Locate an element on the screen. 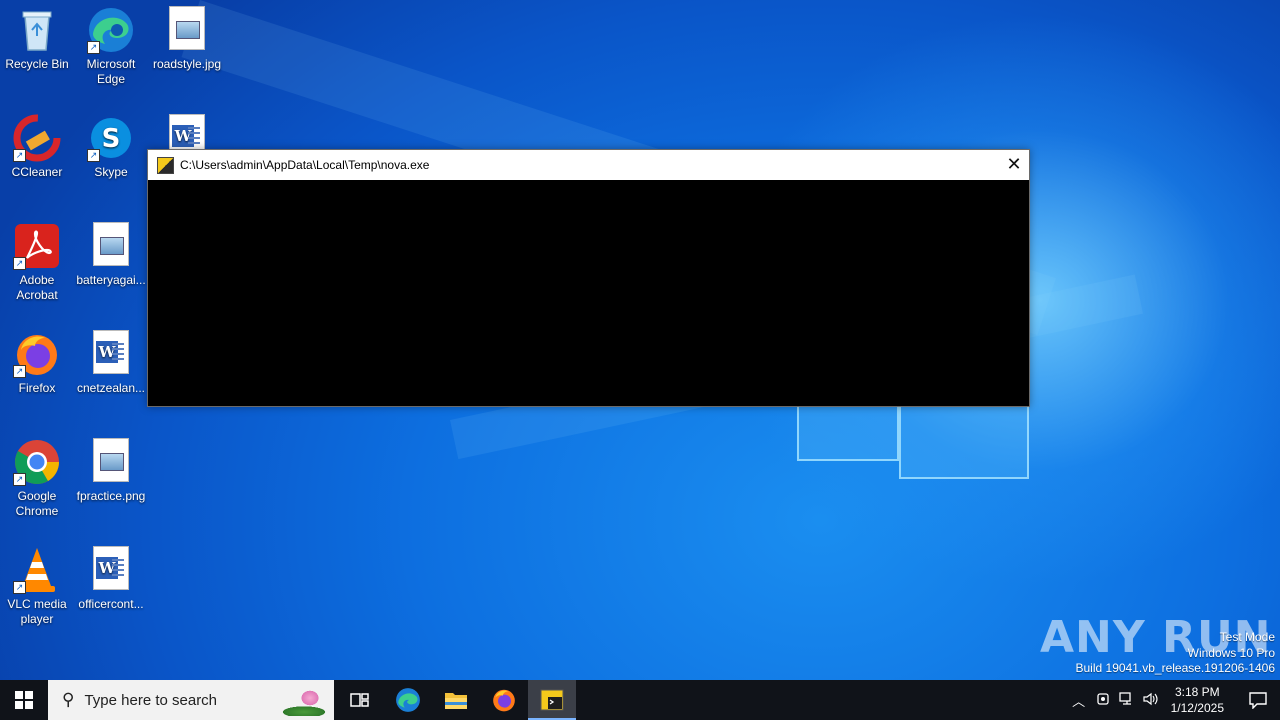 This screenshot has width=1280, height=720. svg-text: S is located at coordinates (111, 139).